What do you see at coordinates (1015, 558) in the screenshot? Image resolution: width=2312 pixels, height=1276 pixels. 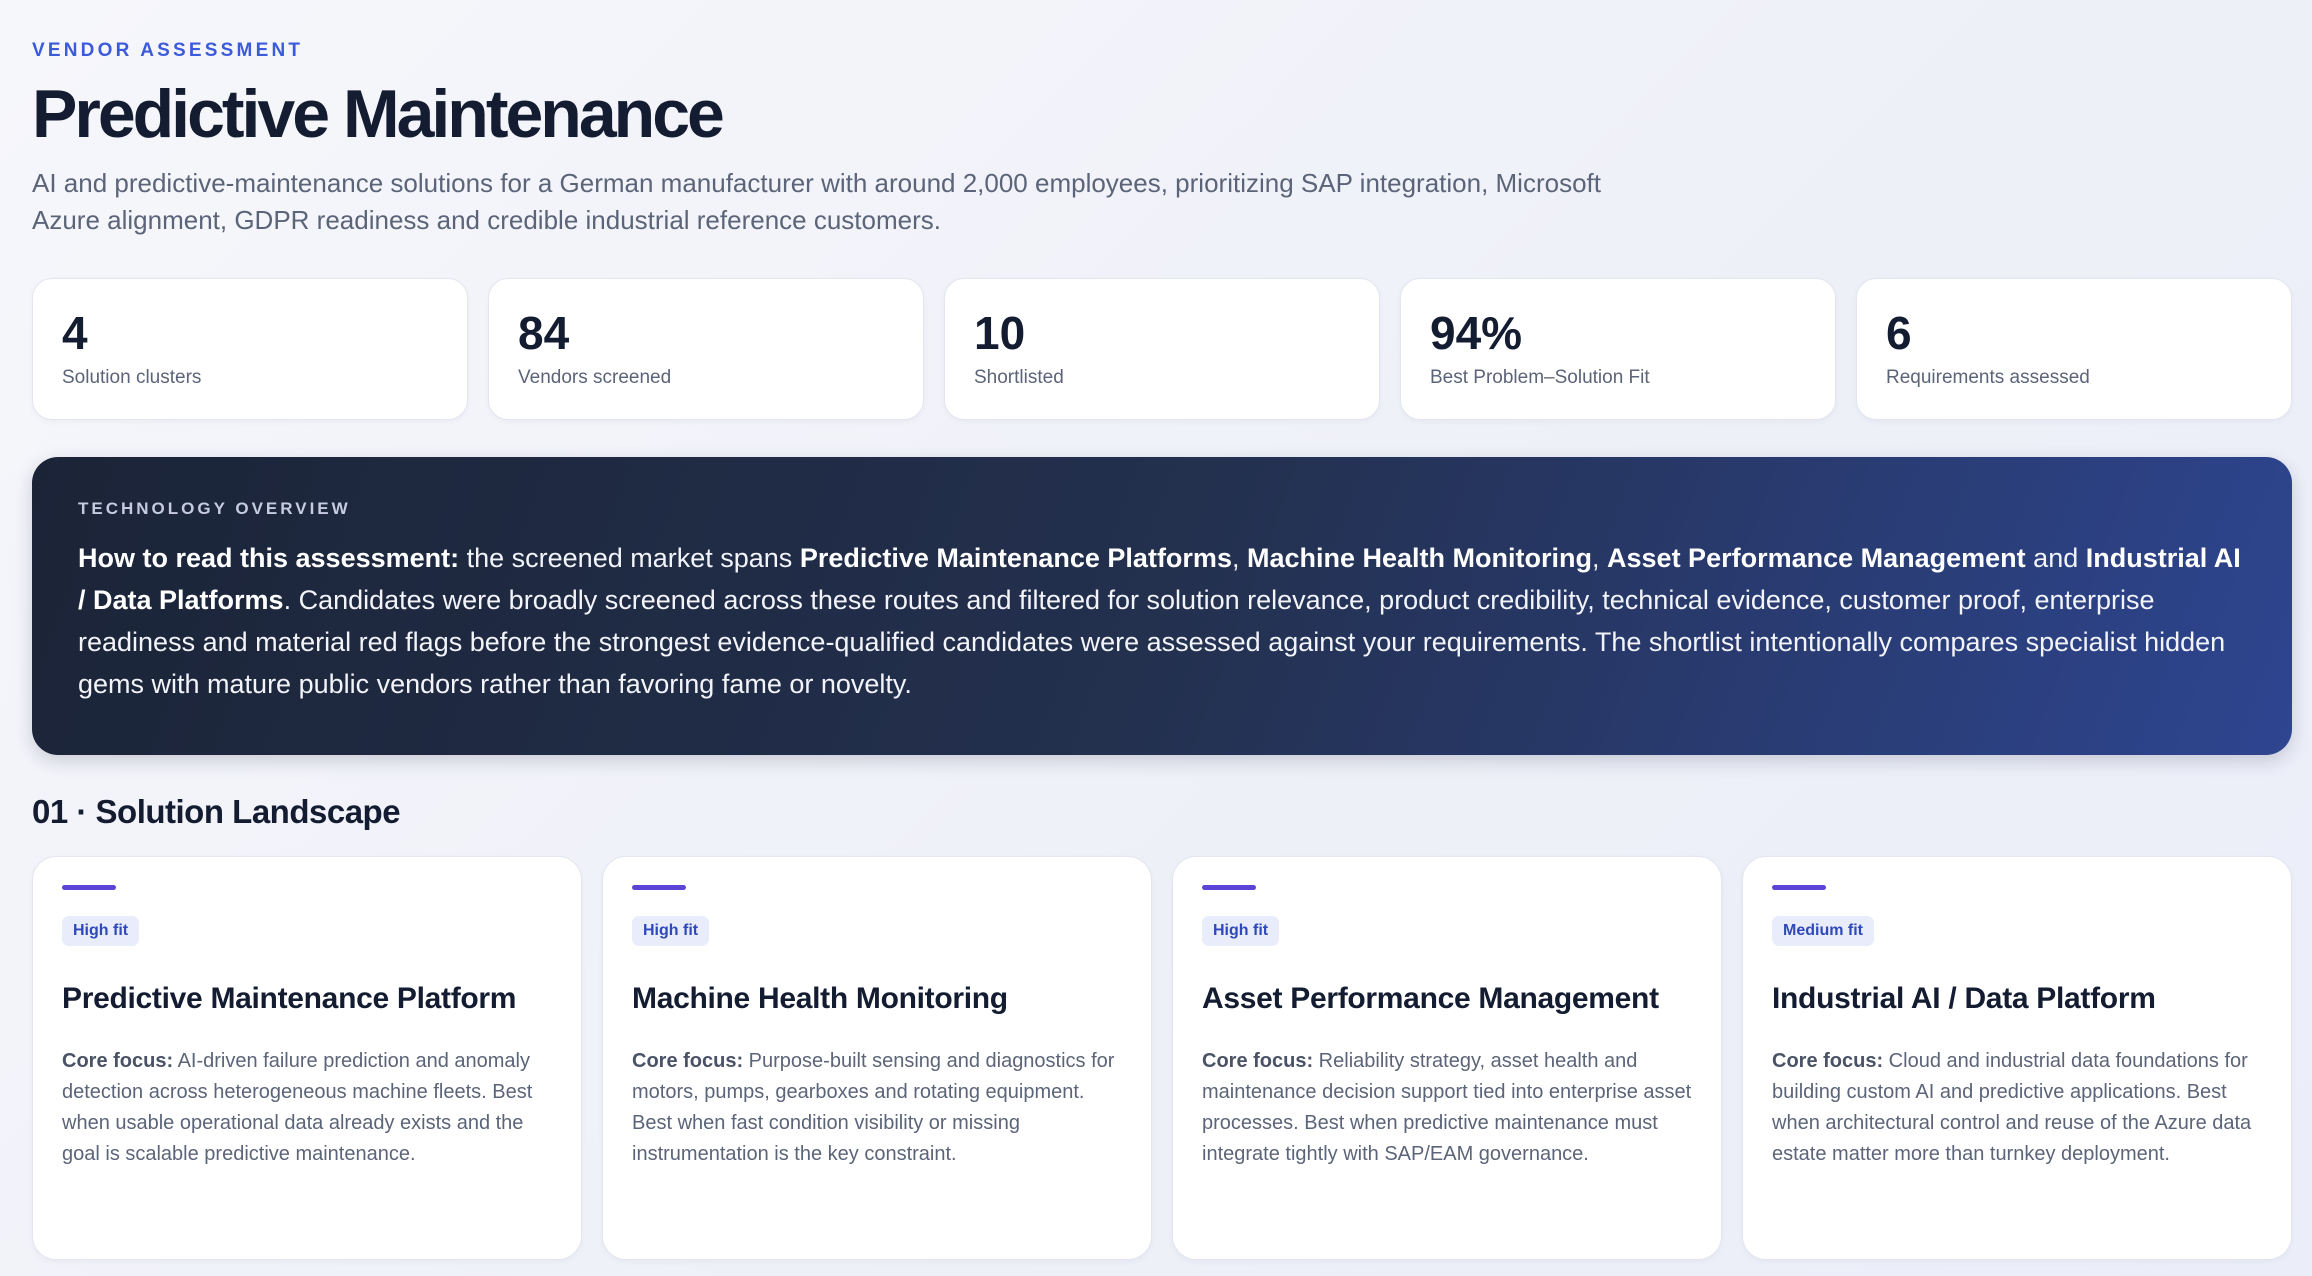 I see `overview-cluster: Predictive Maintenance Platforms` at bounding box center [1015, 558].